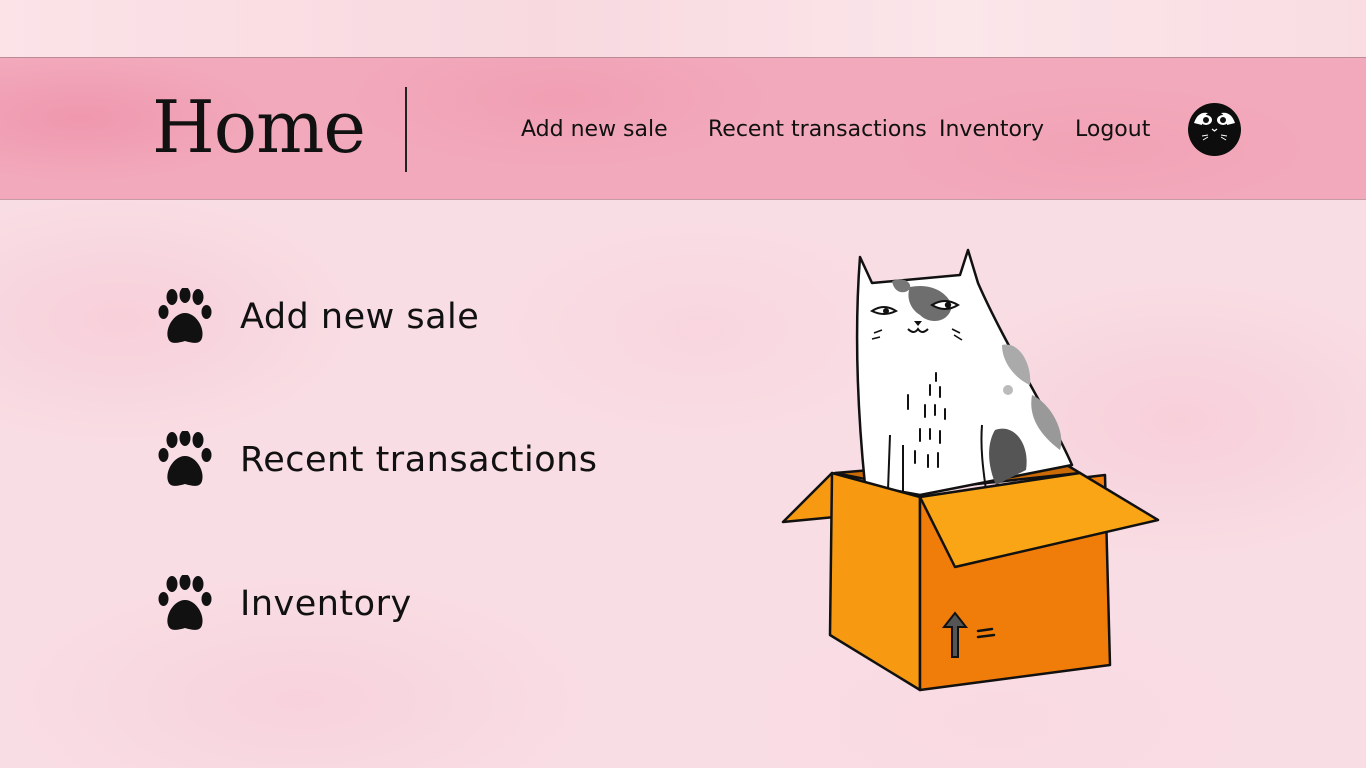  What do you see at coordinates (326, 604) in the screenshot?
I see `menu-label-inventory: Inventory` at bounding box center [326, 604].